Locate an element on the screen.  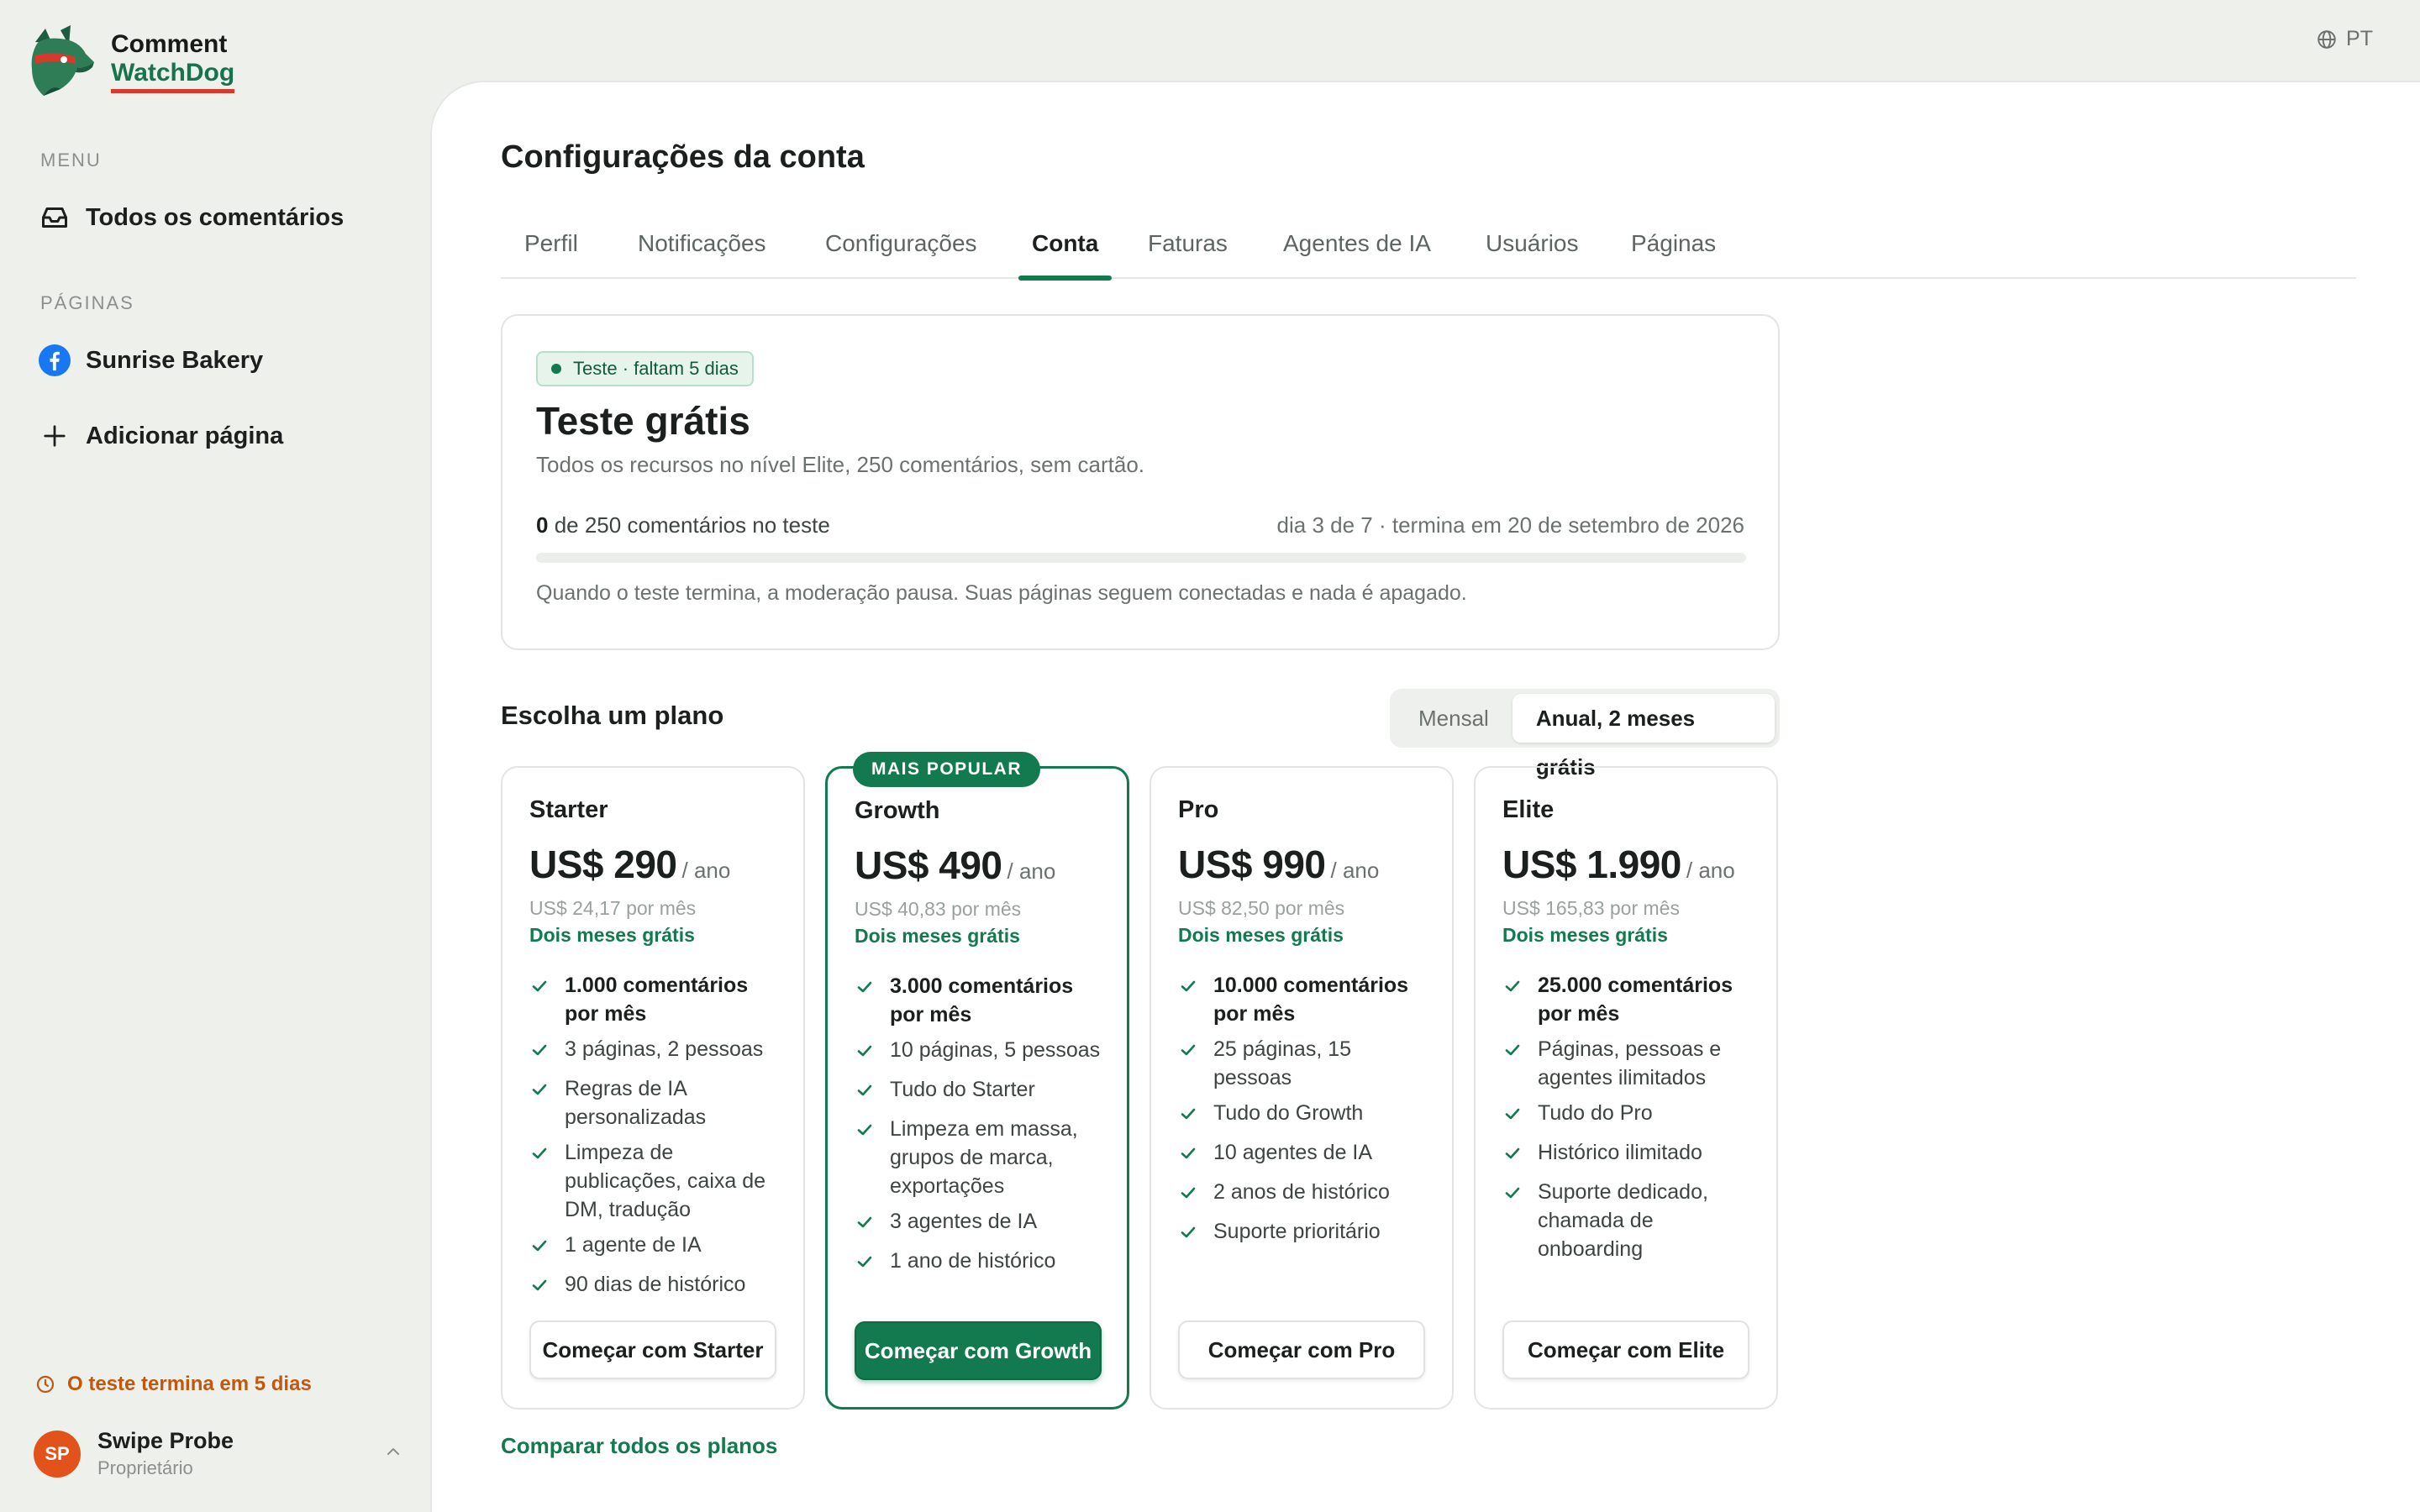
plan-monthly-price: US$ 82,50 por mês is located at coordinates (1261, 908).